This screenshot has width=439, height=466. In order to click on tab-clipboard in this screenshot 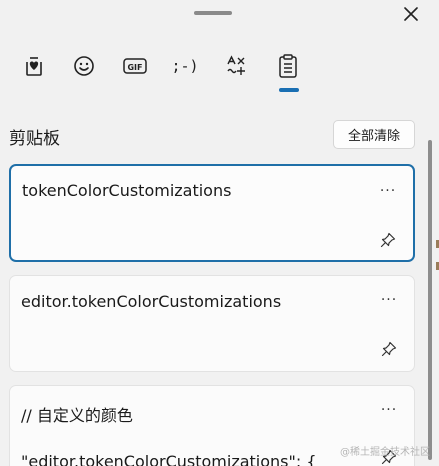, I will do `click(288, 66)`.